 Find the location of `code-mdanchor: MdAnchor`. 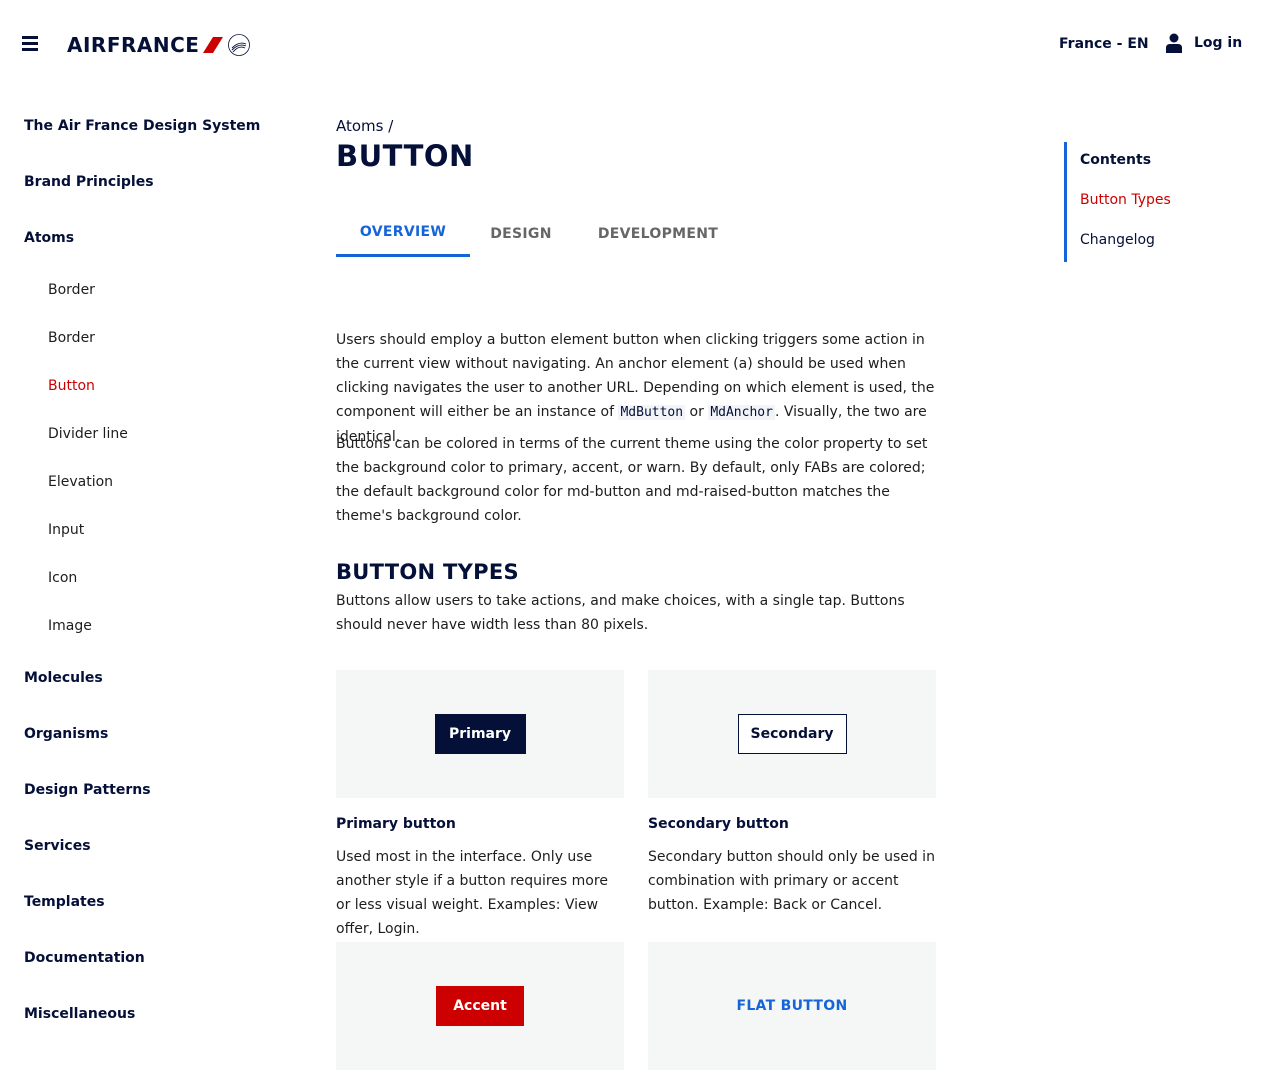

code-mdanchor: MdAnchor is located at coordinates (741, 412).